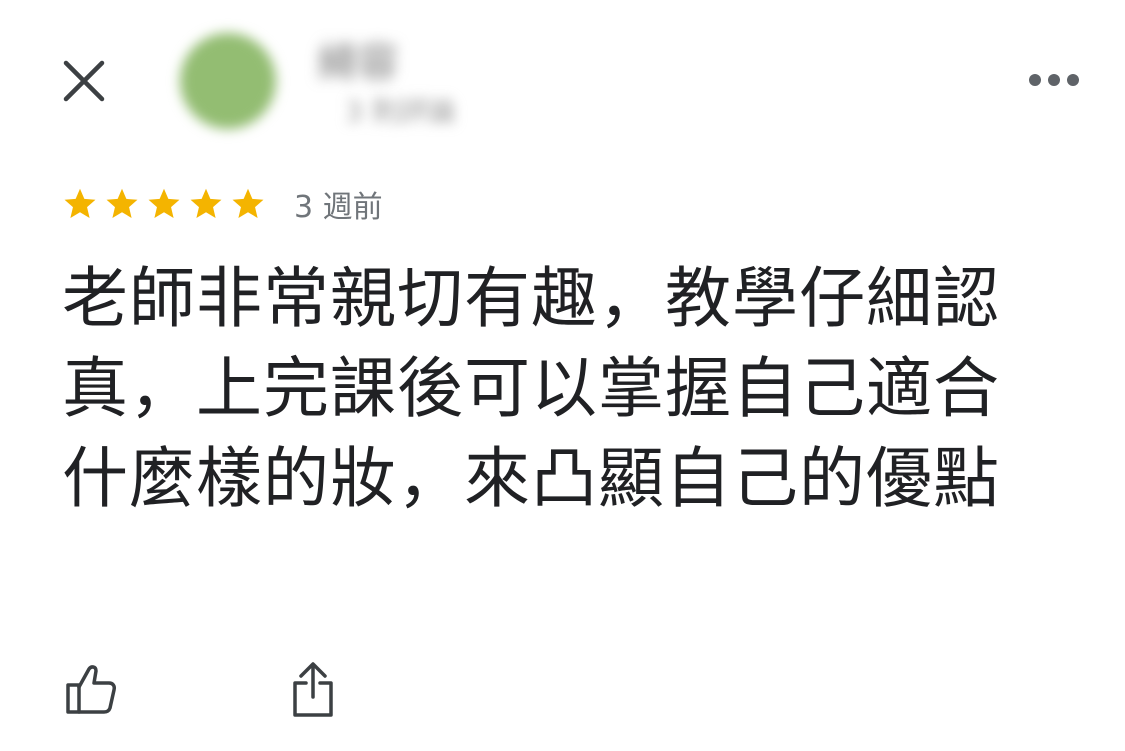  I want to click on close-icon, so click(84, 81).